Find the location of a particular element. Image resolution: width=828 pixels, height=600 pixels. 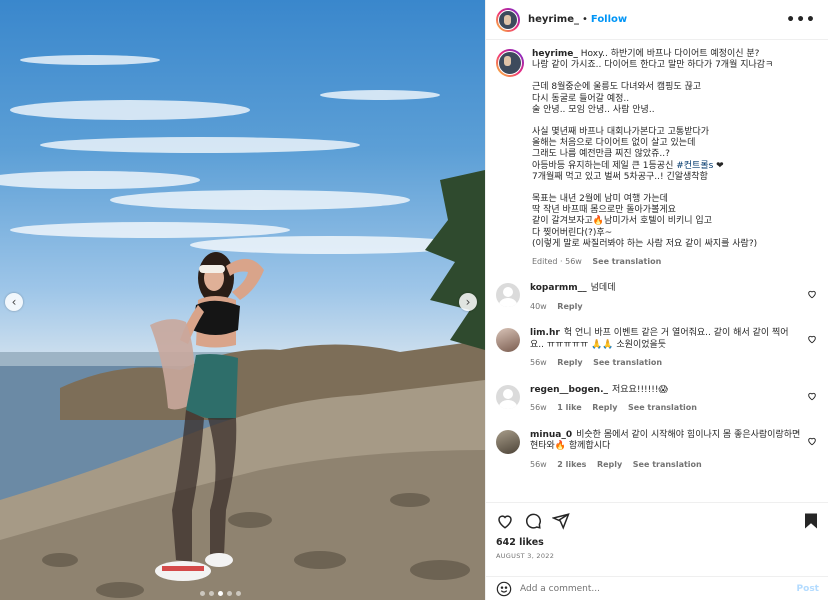

add-comment-bar: Post is located at coordinates (657, 588).